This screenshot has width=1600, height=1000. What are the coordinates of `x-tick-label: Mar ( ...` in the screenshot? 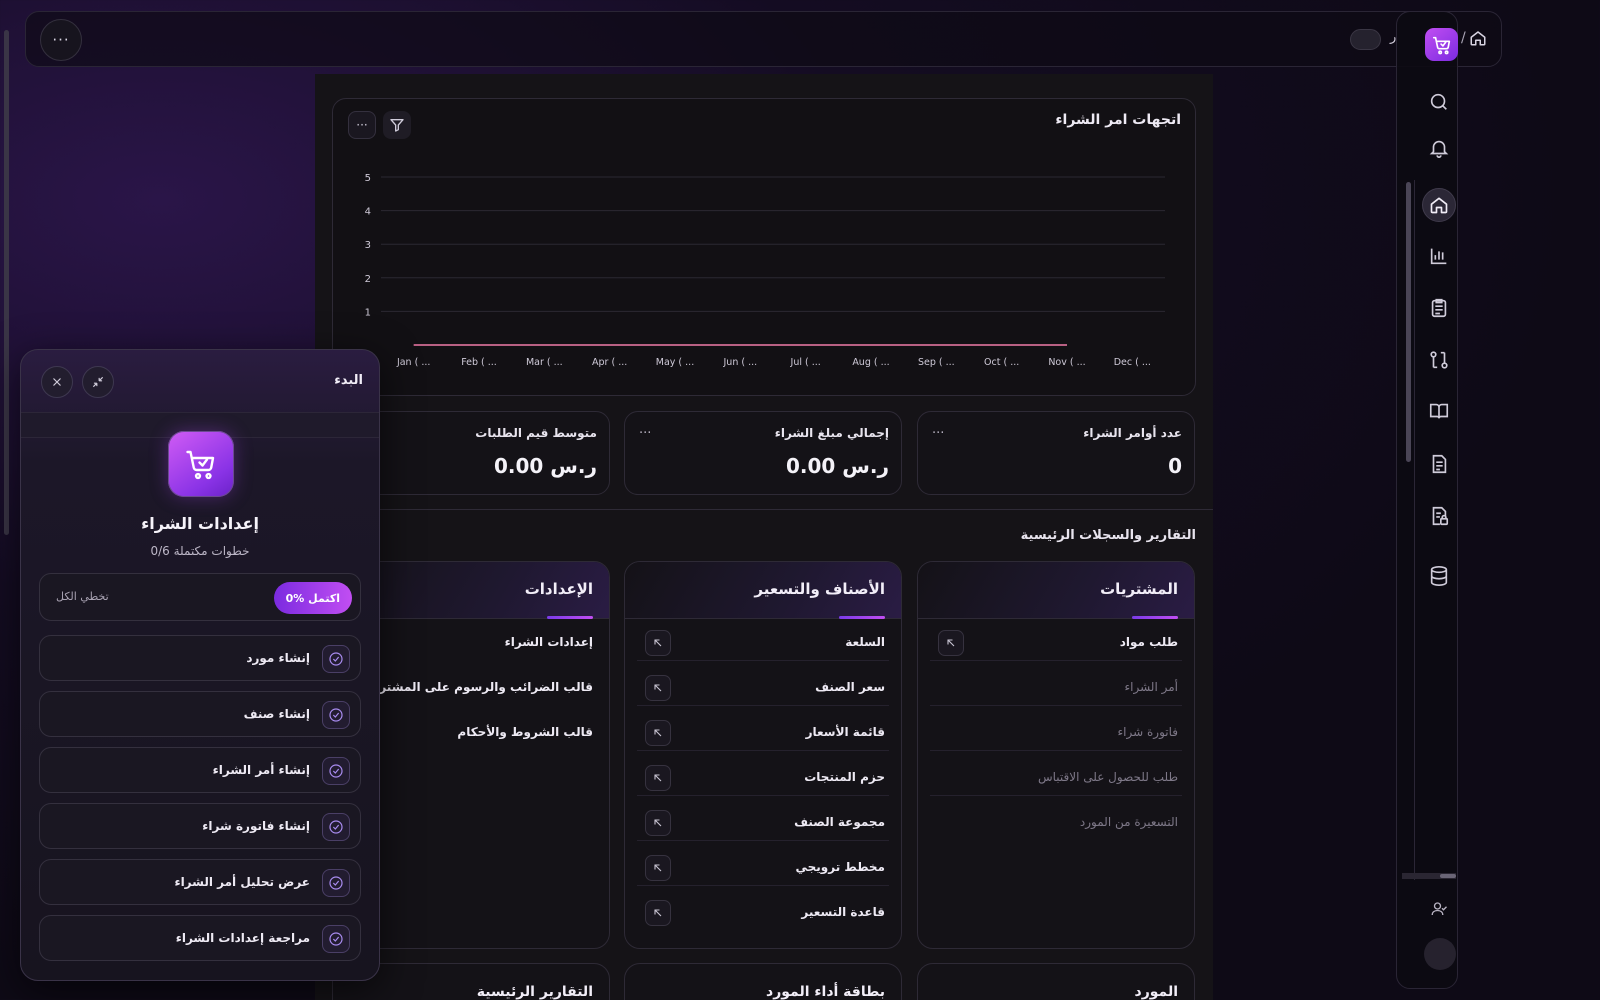 It's located at (544, 362).